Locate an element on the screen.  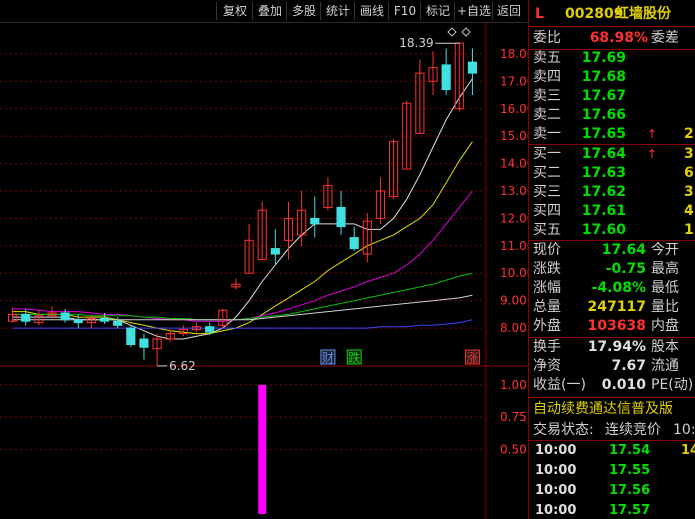
toolbar-button-2: 多股 is located at coordinates (303, 11).